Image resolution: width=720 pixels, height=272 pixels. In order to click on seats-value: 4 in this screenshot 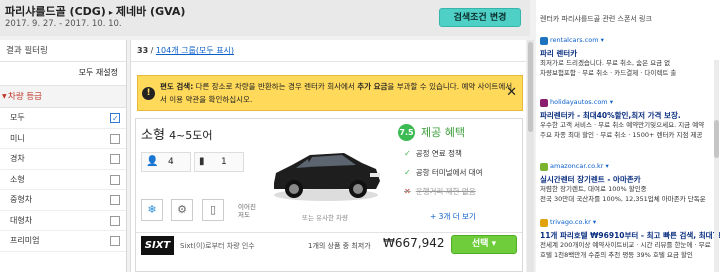, I will do `click(171, 162)`.